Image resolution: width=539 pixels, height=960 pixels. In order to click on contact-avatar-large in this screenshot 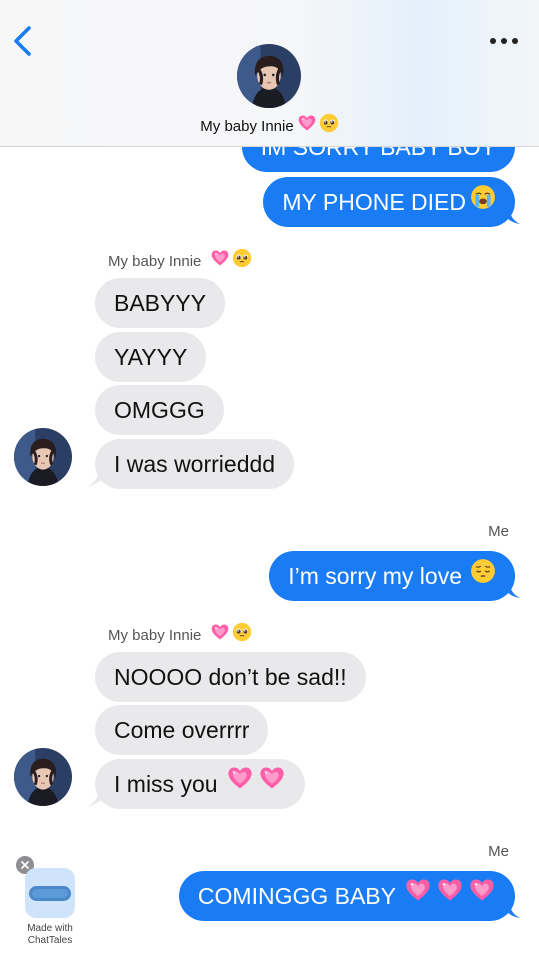, I will do `click(269, 76)`.